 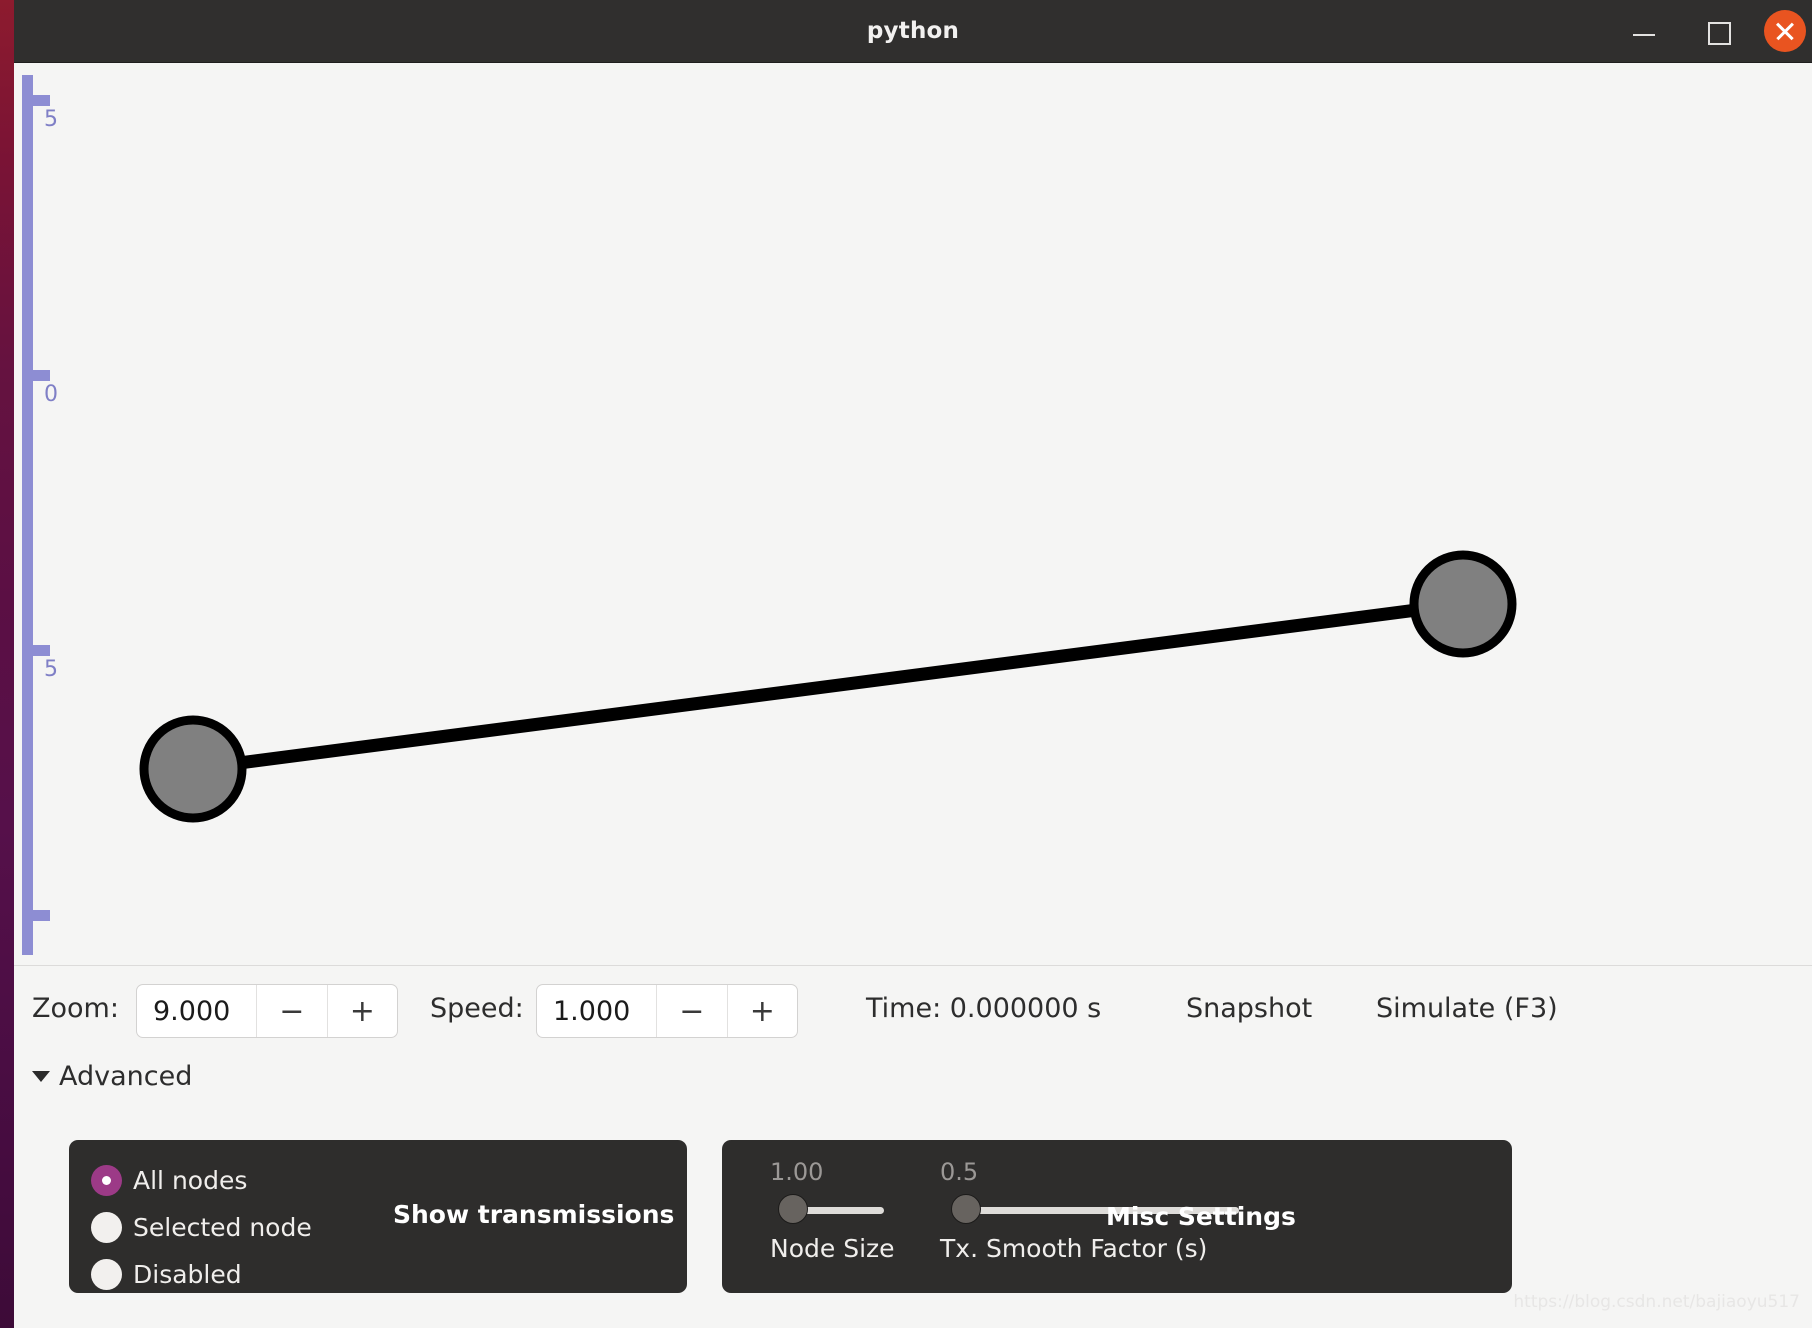 What do you see at coordinates (190, 1180) in the screenshot?
I see `transmission-mode-label: All nodes` at bounding box center [190, 1180].